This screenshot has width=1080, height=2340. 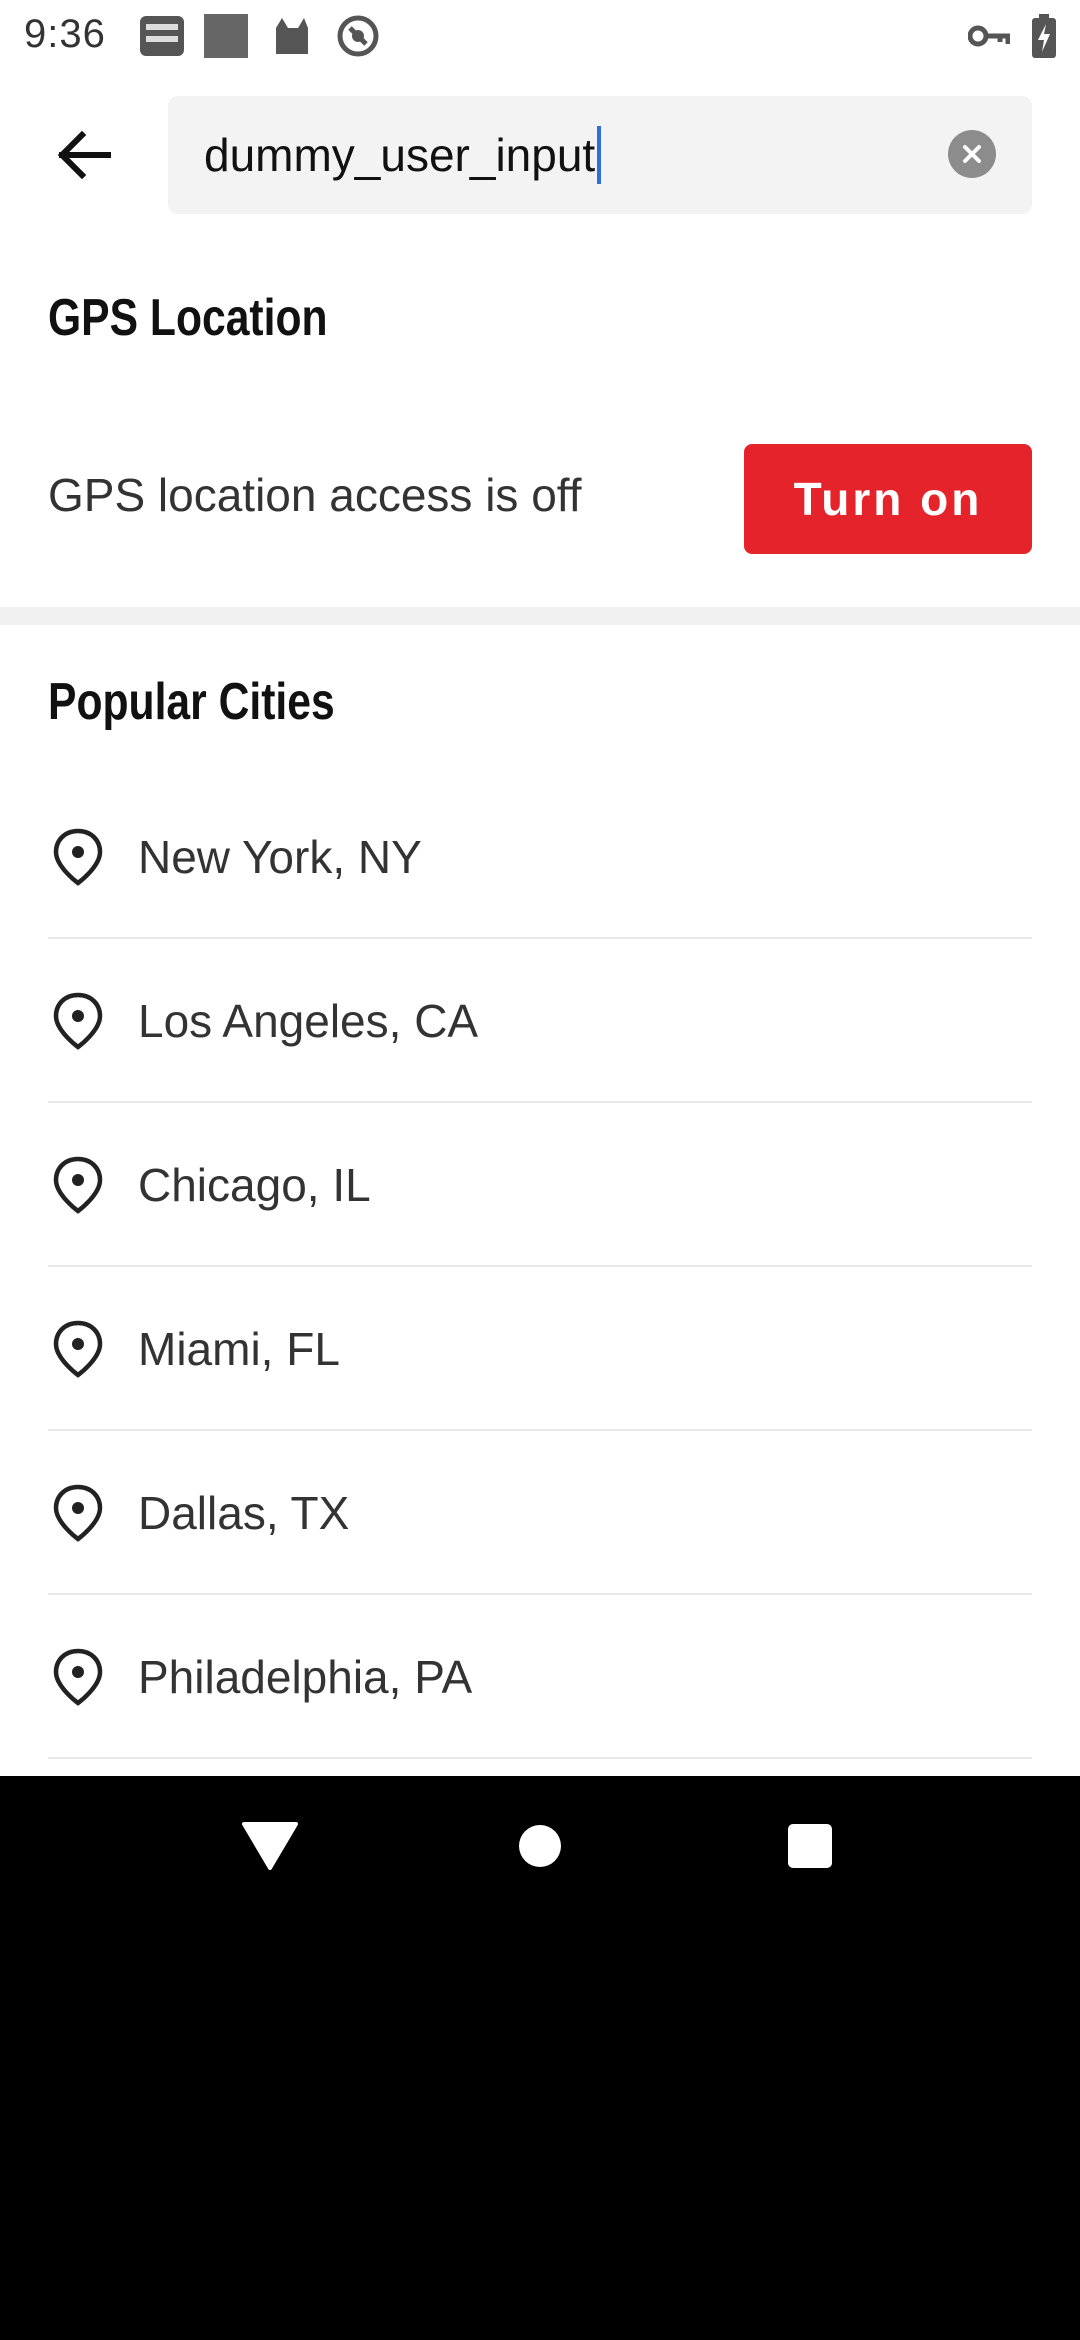 What do you see at coordinates (188, 318) in the screenshot?
I see `gps-section-title: GPS Location` at bounding box center [188, 318].